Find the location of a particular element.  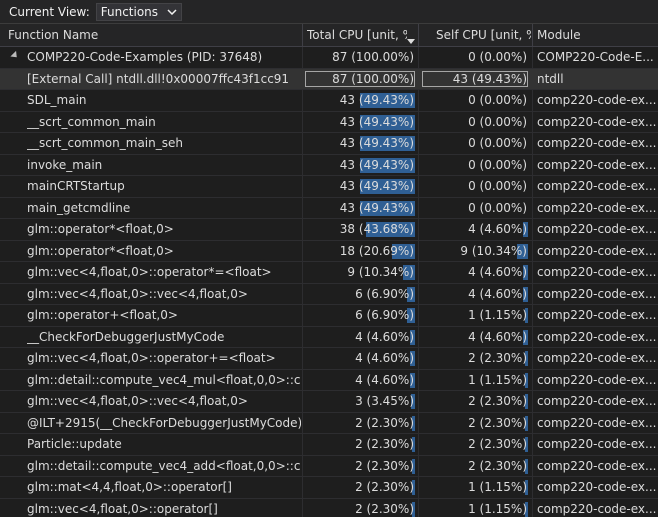

column-header-total-cpu: Total CPU [unit, %] is located at coordinates (357, 35).